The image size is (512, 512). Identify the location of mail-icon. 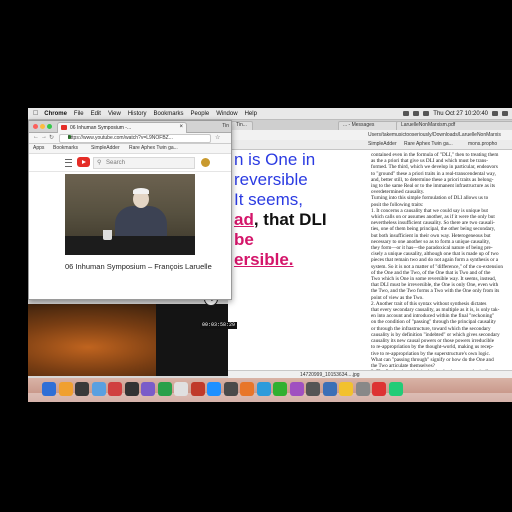
(214, 389).